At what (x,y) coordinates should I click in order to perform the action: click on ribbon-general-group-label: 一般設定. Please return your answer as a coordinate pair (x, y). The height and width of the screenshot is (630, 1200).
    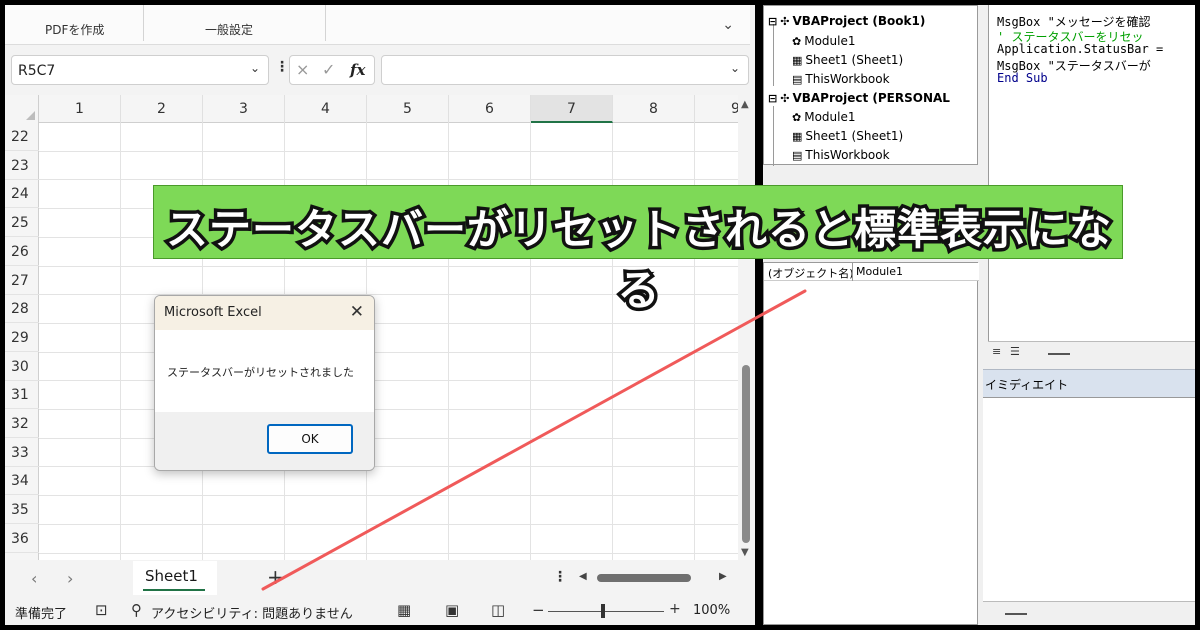
    Looking at the image, I should click on (229, 29).